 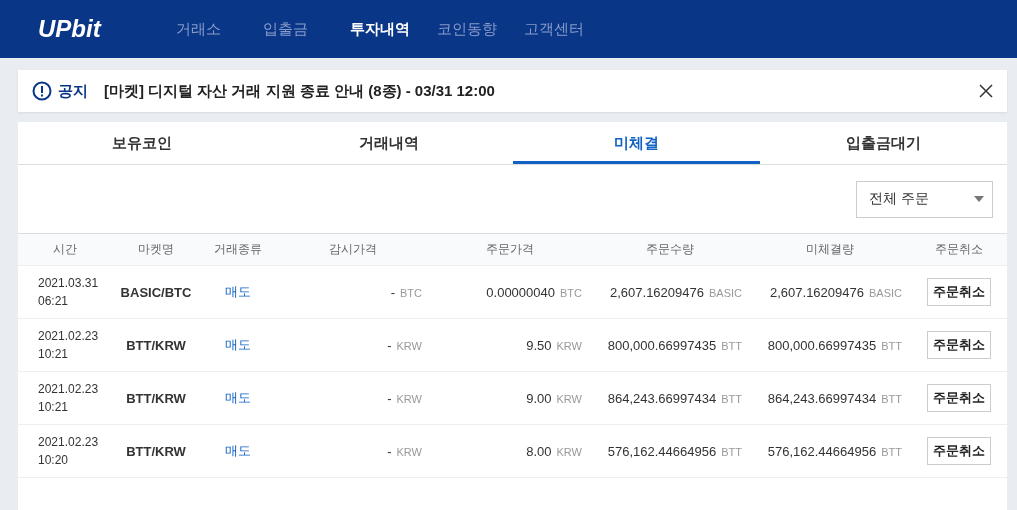 What do you see at coordinates (979, 199) in the screenshot?
I see `caret-icon` at bounding box center [979, 199].